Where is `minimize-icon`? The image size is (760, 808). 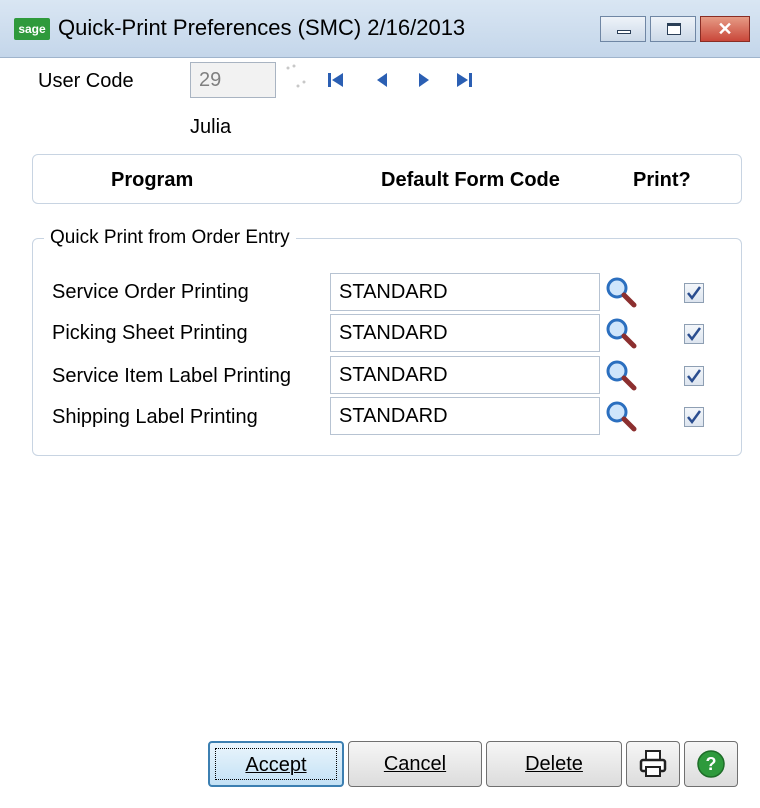
minimize-icon is located at coordinates (624, 32).